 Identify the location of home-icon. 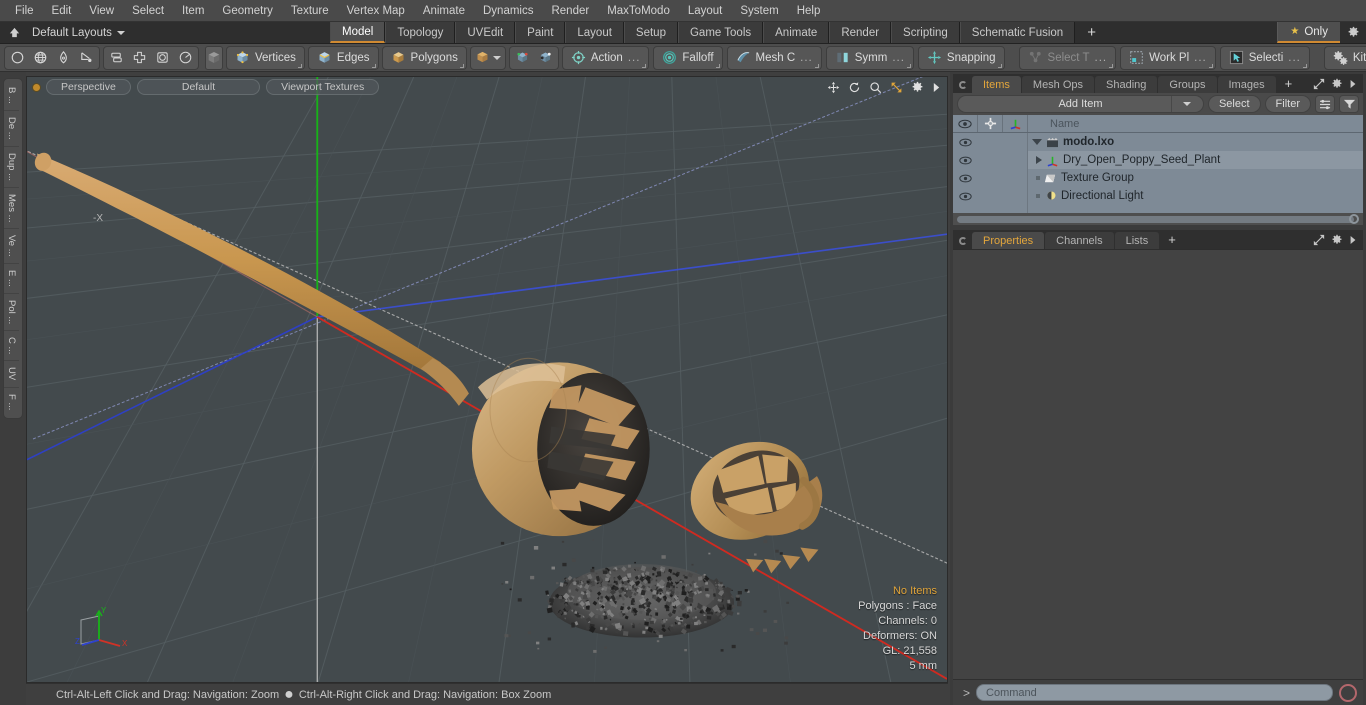
(14, 33).